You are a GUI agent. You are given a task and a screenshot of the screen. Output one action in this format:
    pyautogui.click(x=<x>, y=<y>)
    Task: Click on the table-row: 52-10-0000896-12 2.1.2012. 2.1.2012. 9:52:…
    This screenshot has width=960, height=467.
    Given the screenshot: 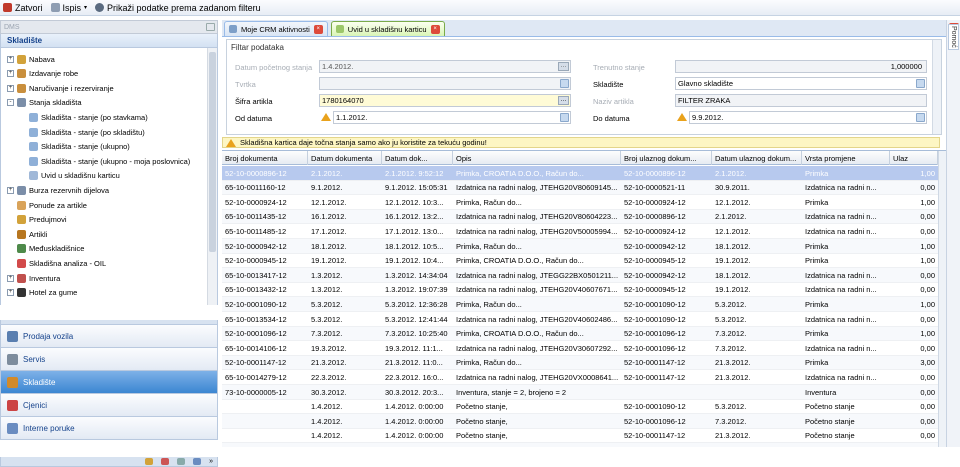 What is the action you would take?
    pyautogui.click(x=580, y=173)
    